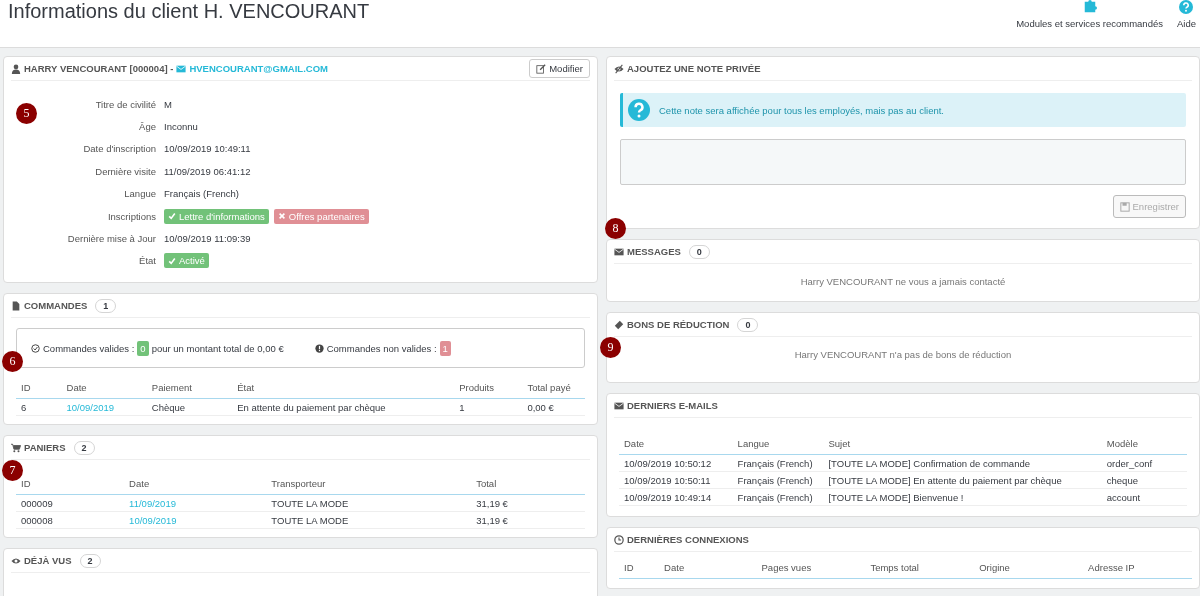 Image resolution: width=1200 pixels, height=596 pixels. What do you see at coordinates (654, 251) in the screenshot?
I see `section-title: MESSAGES` at bounding box center [654, 251].